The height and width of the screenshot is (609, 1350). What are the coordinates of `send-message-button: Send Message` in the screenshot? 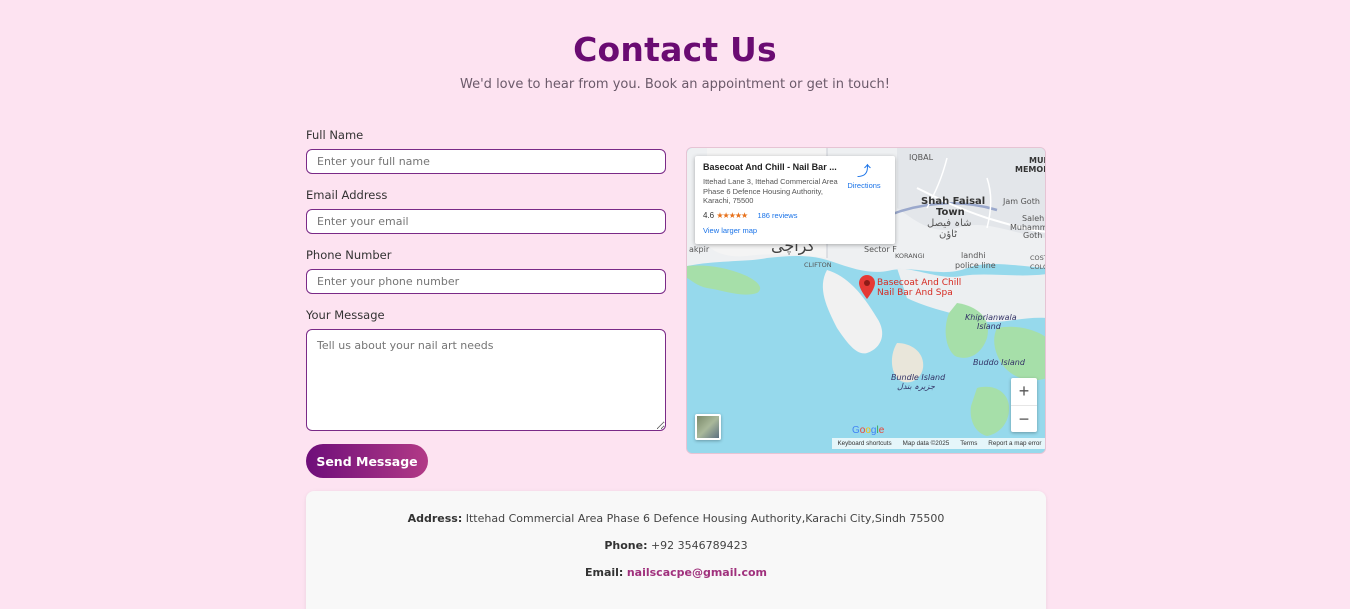 It's located at (367, 461).